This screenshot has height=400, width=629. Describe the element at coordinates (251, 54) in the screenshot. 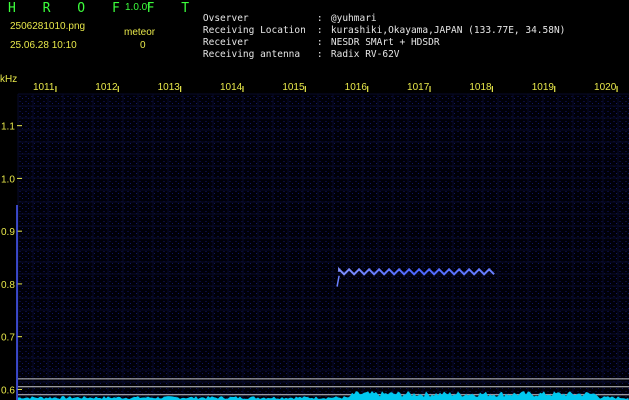

I see `info-label: Receiving antenna` at that location.